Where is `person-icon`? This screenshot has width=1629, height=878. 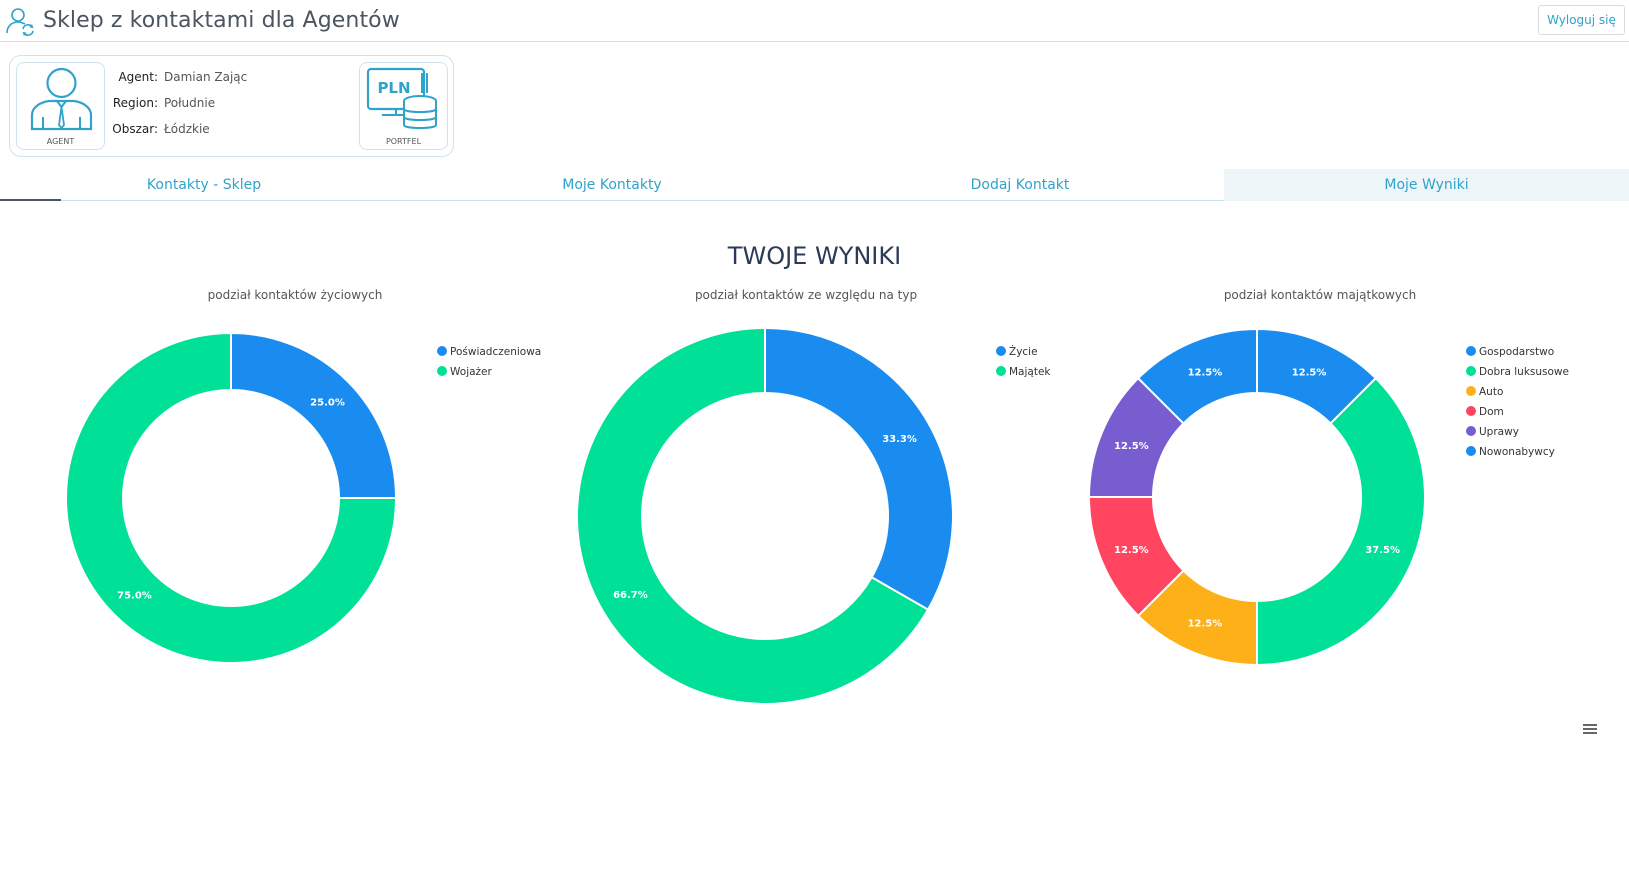 person-icon is located at coordinates (61, 99).